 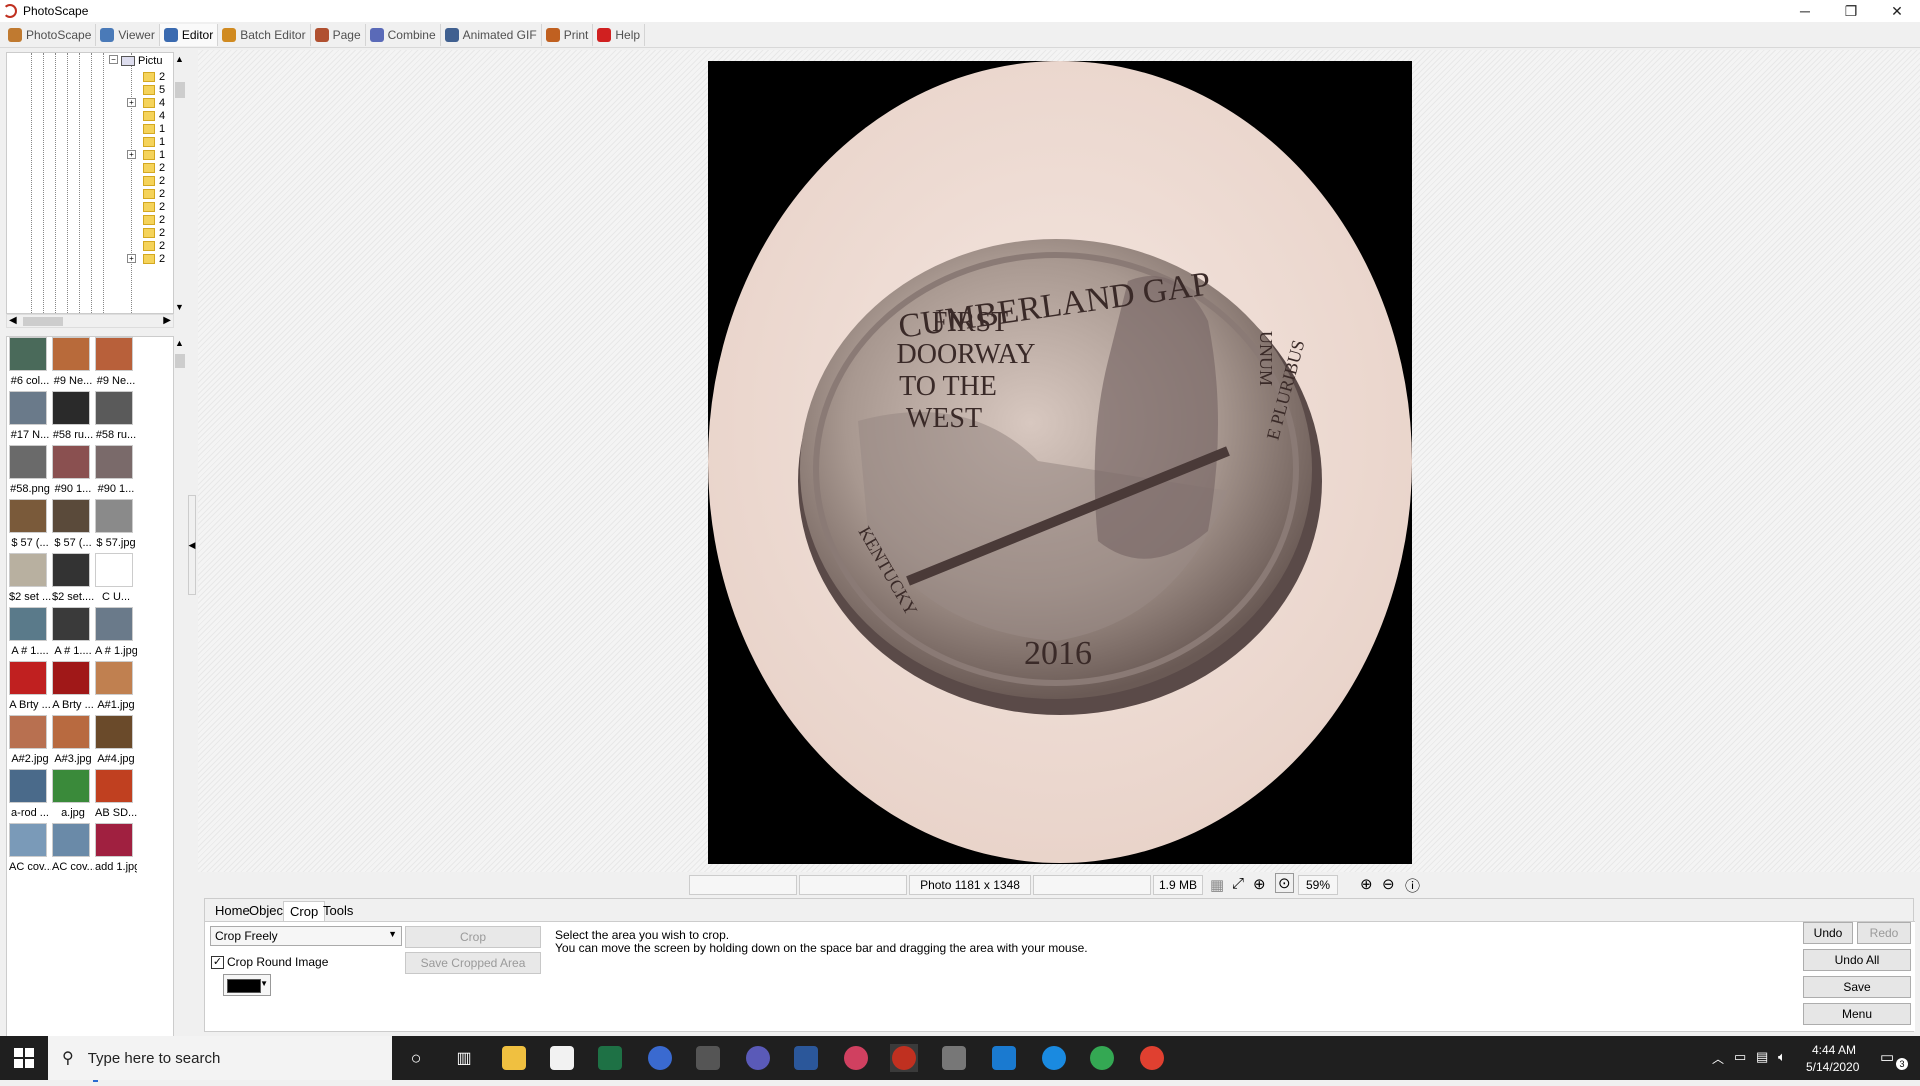 I want to click on paint-3d-icon, so click(x=856, y=1058).